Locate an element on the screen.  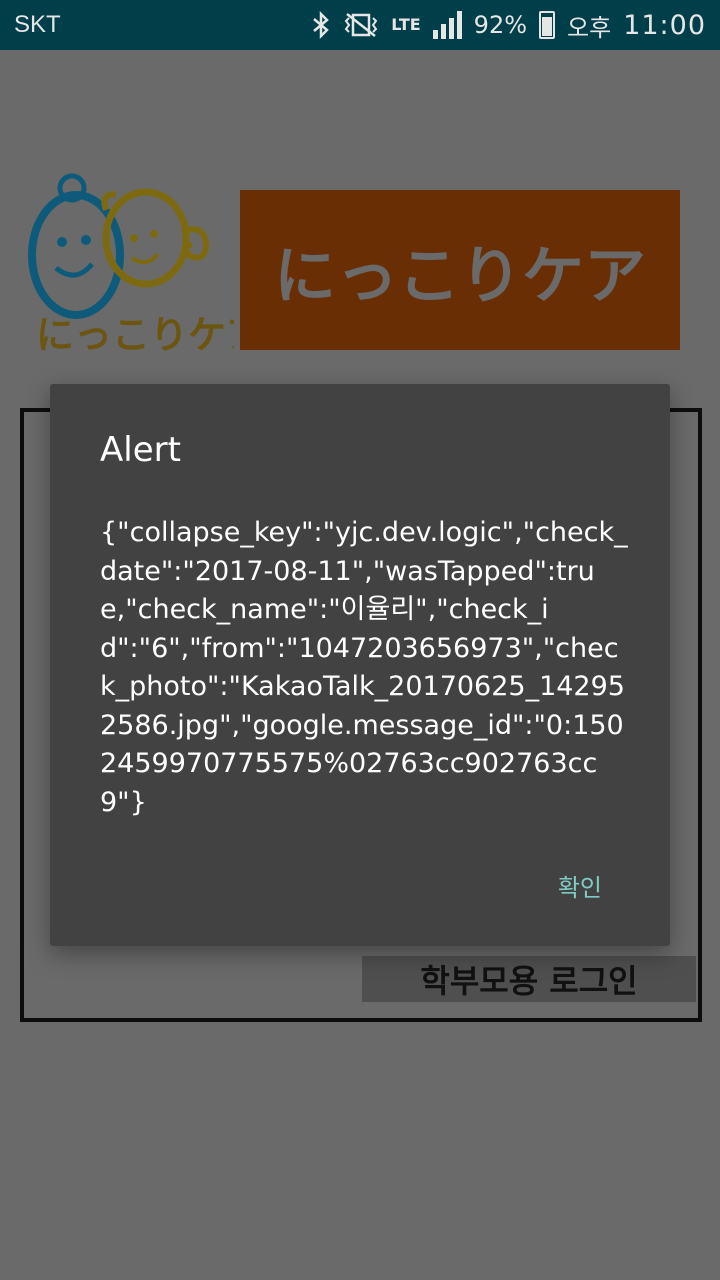
lte-label: LTE is located at coordinates (406, 24).